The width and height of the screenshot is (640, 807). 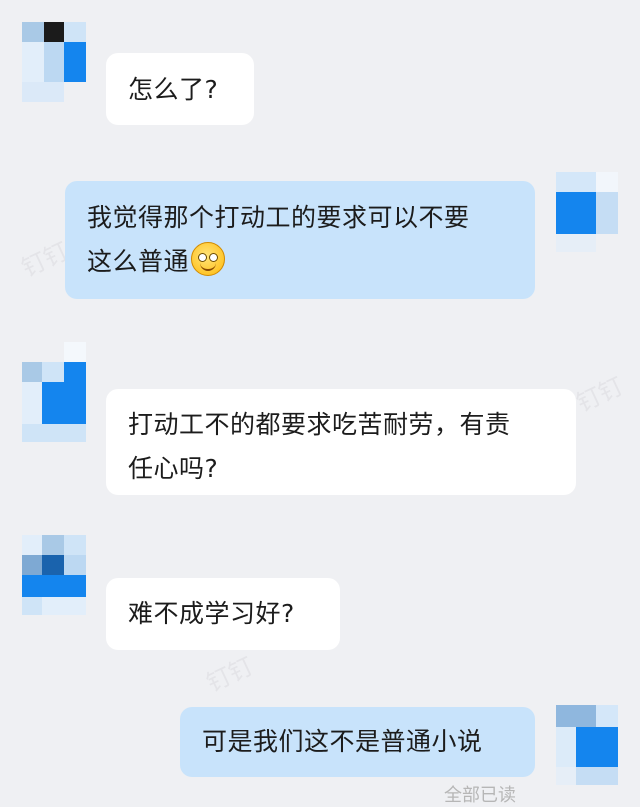 What do you see at coordinates (319, 424) in the screenshot?
I see `message-text-line: 打动工不的都要求吃苦耐劳，有责` at bounding box center [319, 424].